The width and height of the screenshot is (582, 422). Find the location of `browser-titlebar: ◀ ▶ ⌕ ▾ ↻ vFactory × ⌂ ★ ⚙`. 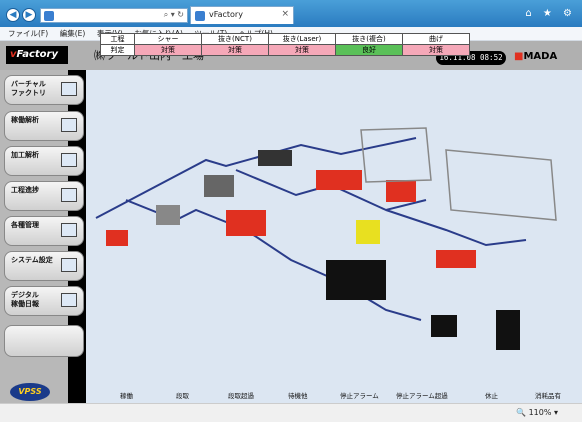

browser-titlebar: ◀ ▶ ⌕ ▾ ↻ vFactory × ⌂ ★ ⚙ is located at coordinates (291, 13).